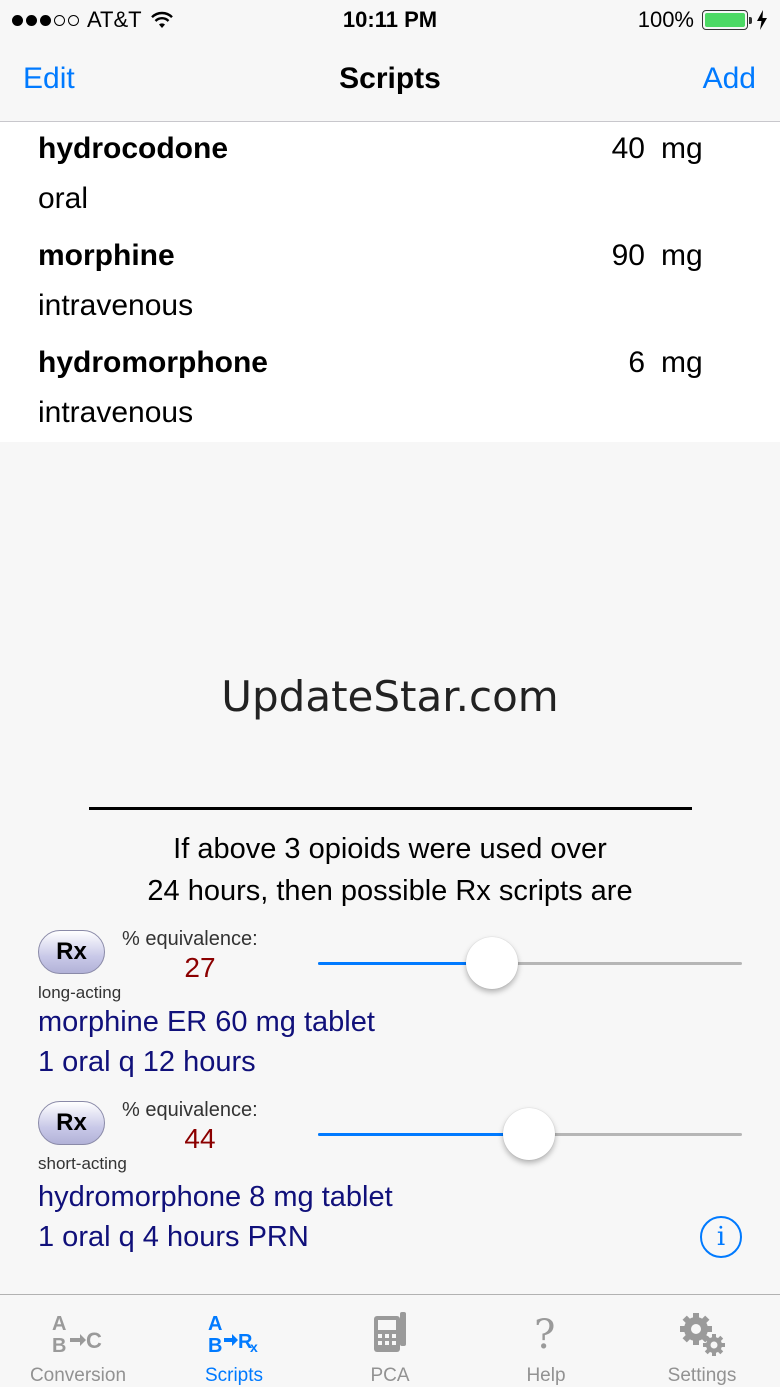 The image size is (780, 1387). I want to click on slider-fill, so click(423, 1134).